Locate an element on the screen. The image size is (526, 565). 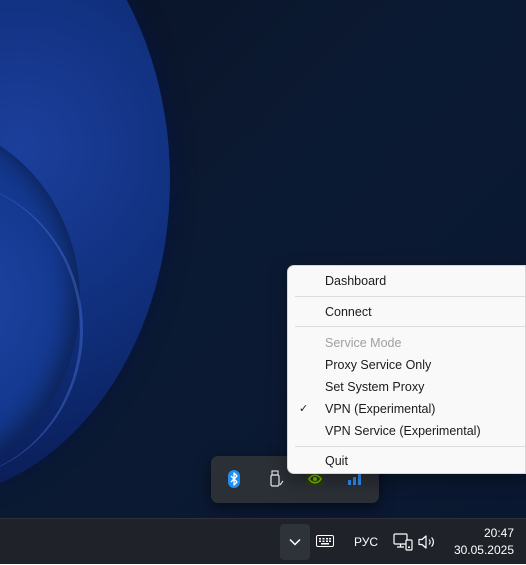
clock-date: 30.05.2025 is located at coordinates (483, 550).